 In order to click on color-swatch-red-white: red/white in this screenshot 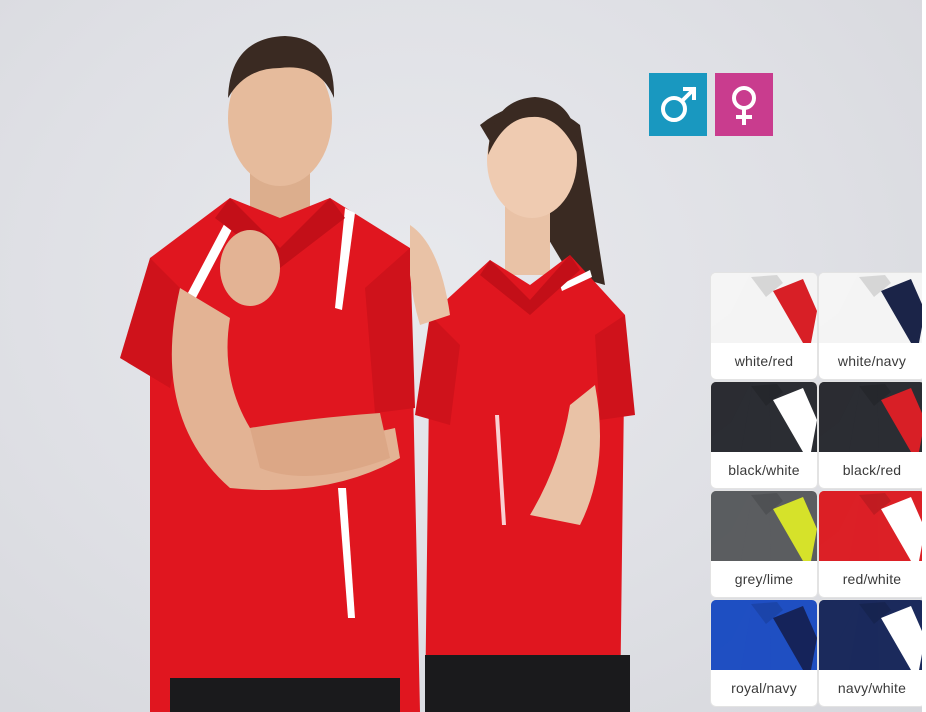, I will do `click(872, 544)`.